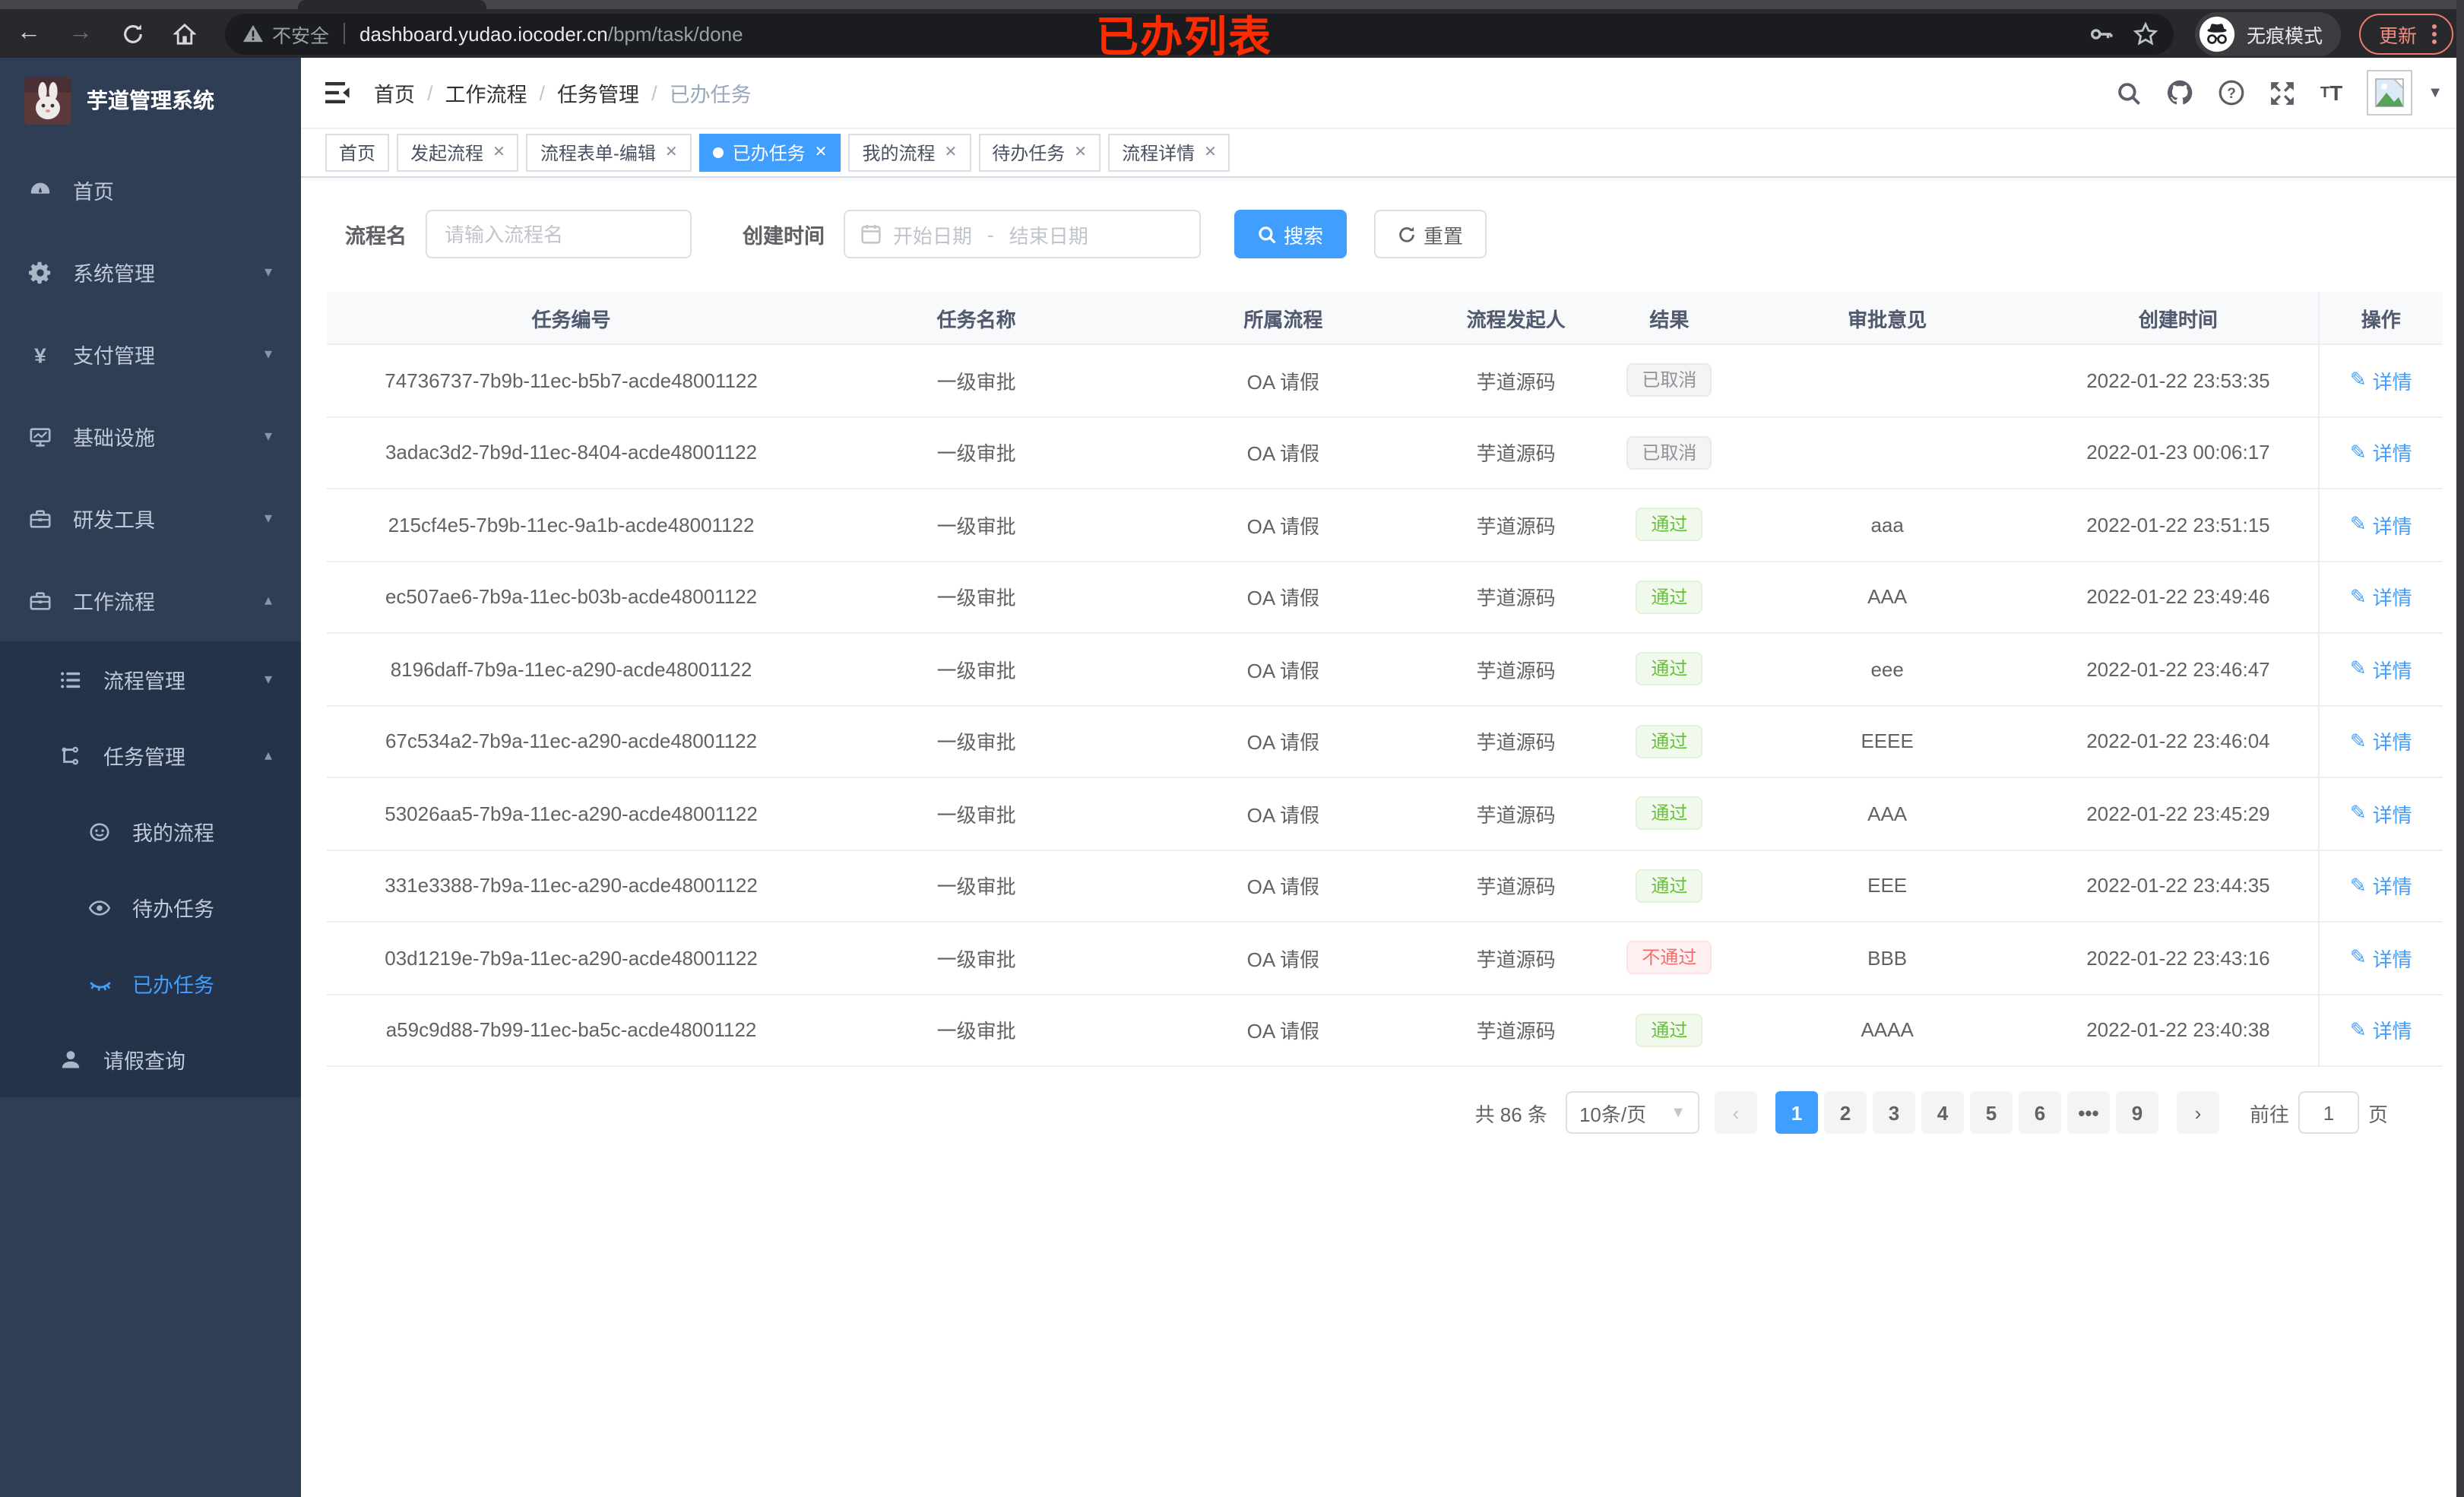  I want to click on sidebar-item-系统管理: 系统管理 ▾, so click(150, 272).